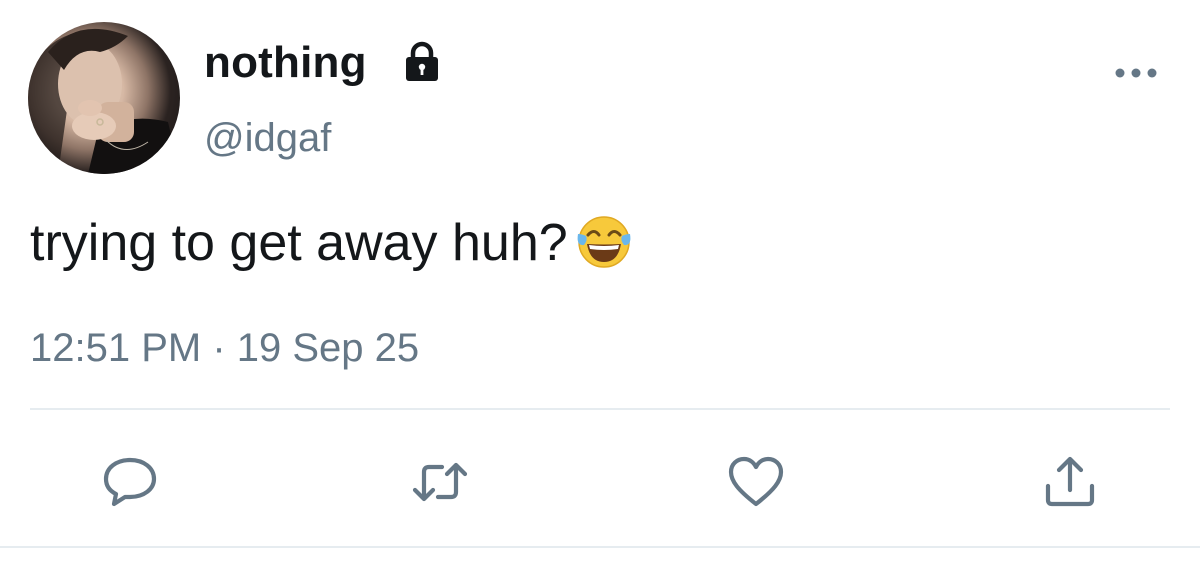  I want to click on display-name: nothing, so click(285, 63).